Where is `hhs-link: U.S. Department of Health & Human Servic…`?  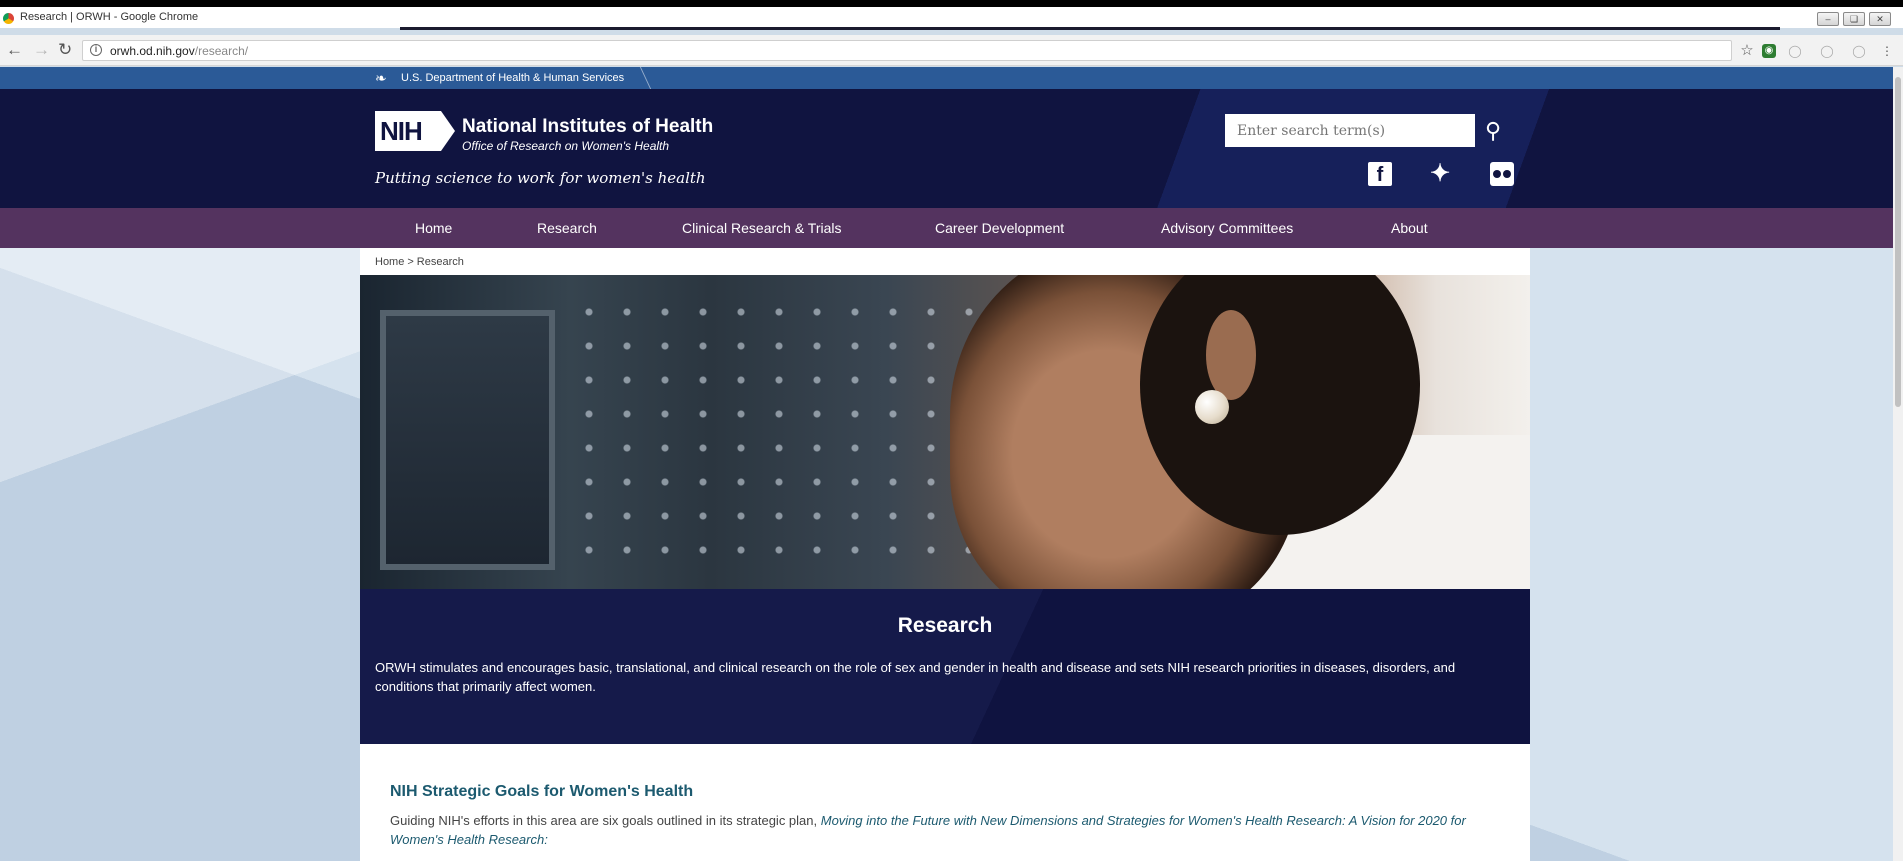 hhs-link: U.S. Department of Health & Human Servic… is located at coordinates (512, 78).